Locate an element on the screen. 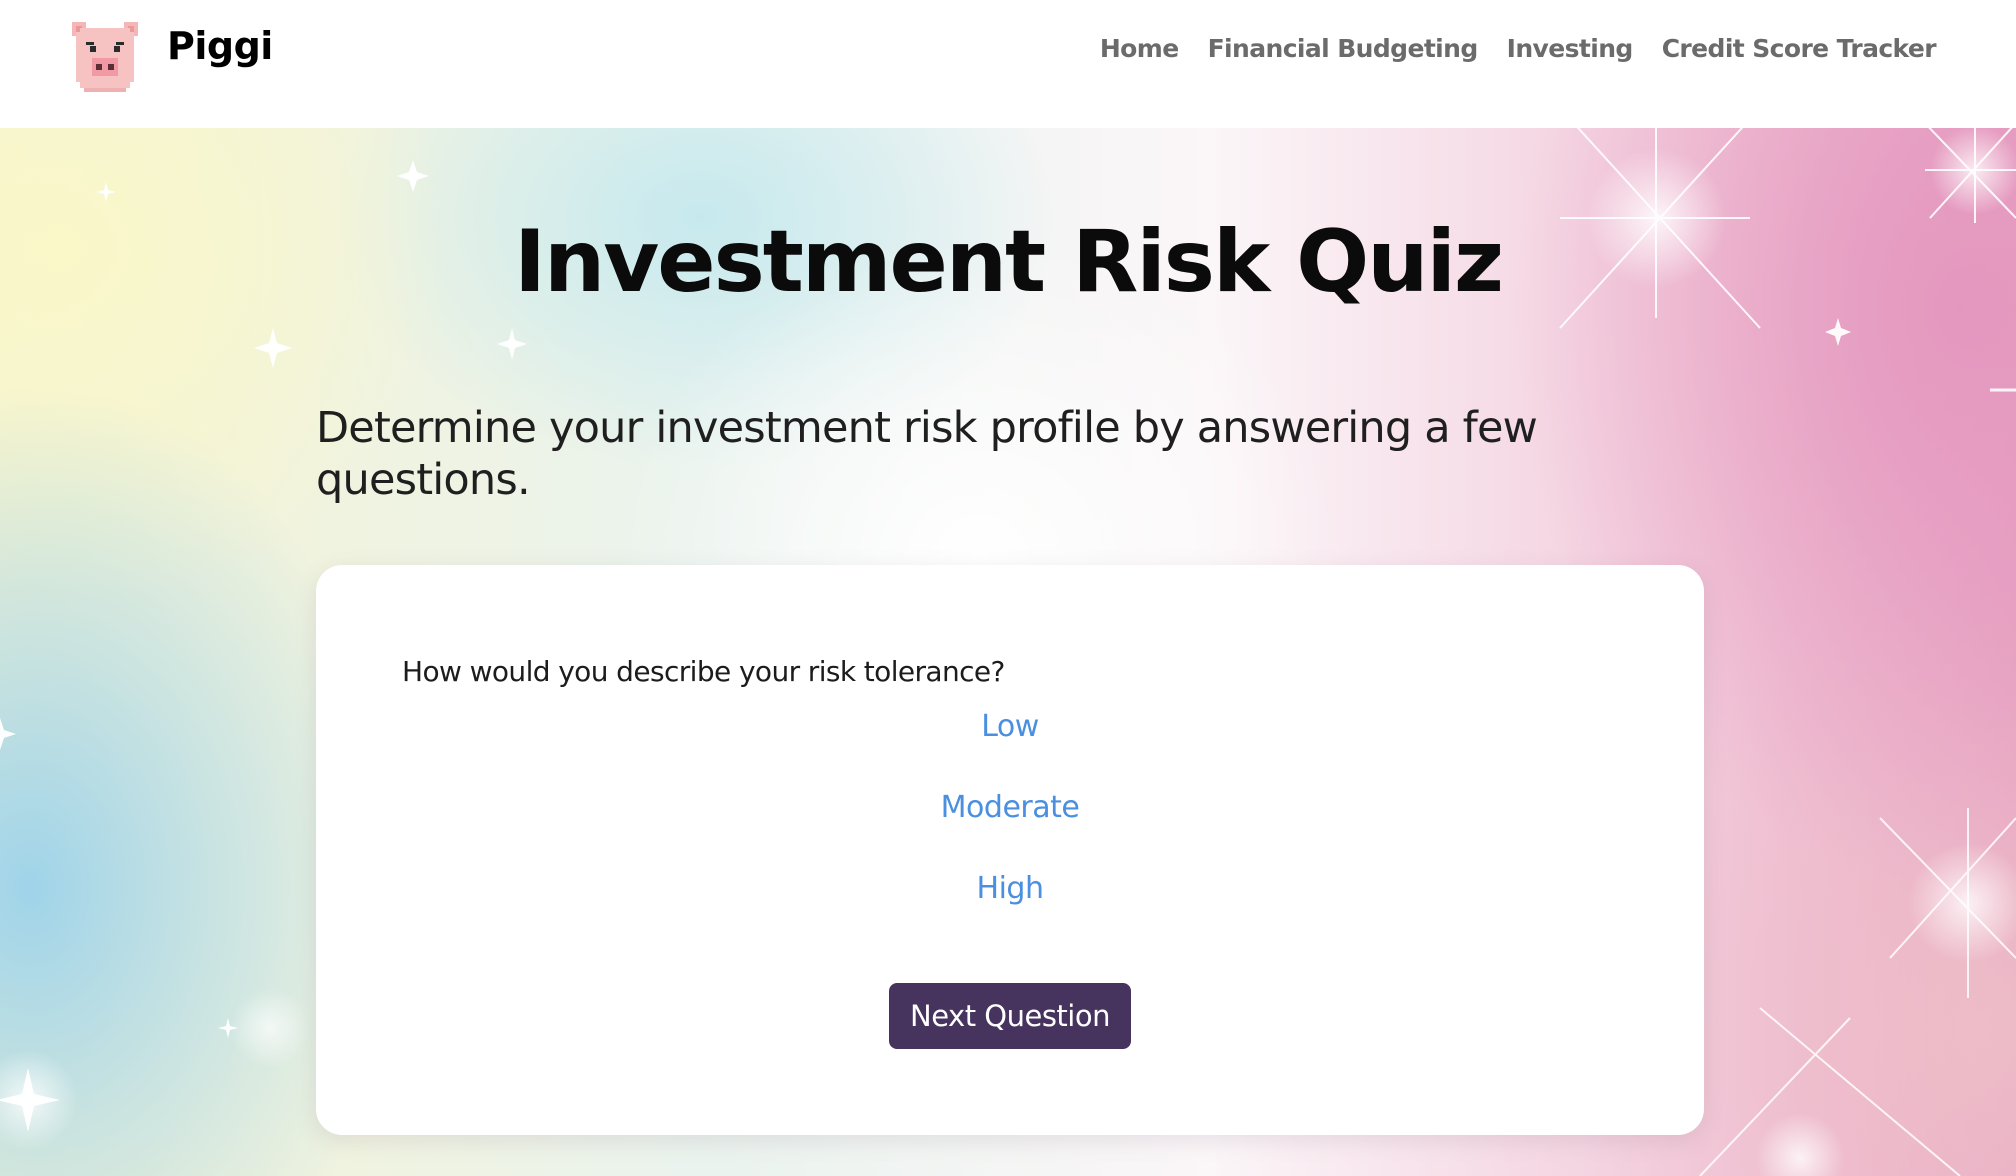 The image size is (2016, 1176). pig-icon is located at coordinates (105, 56).